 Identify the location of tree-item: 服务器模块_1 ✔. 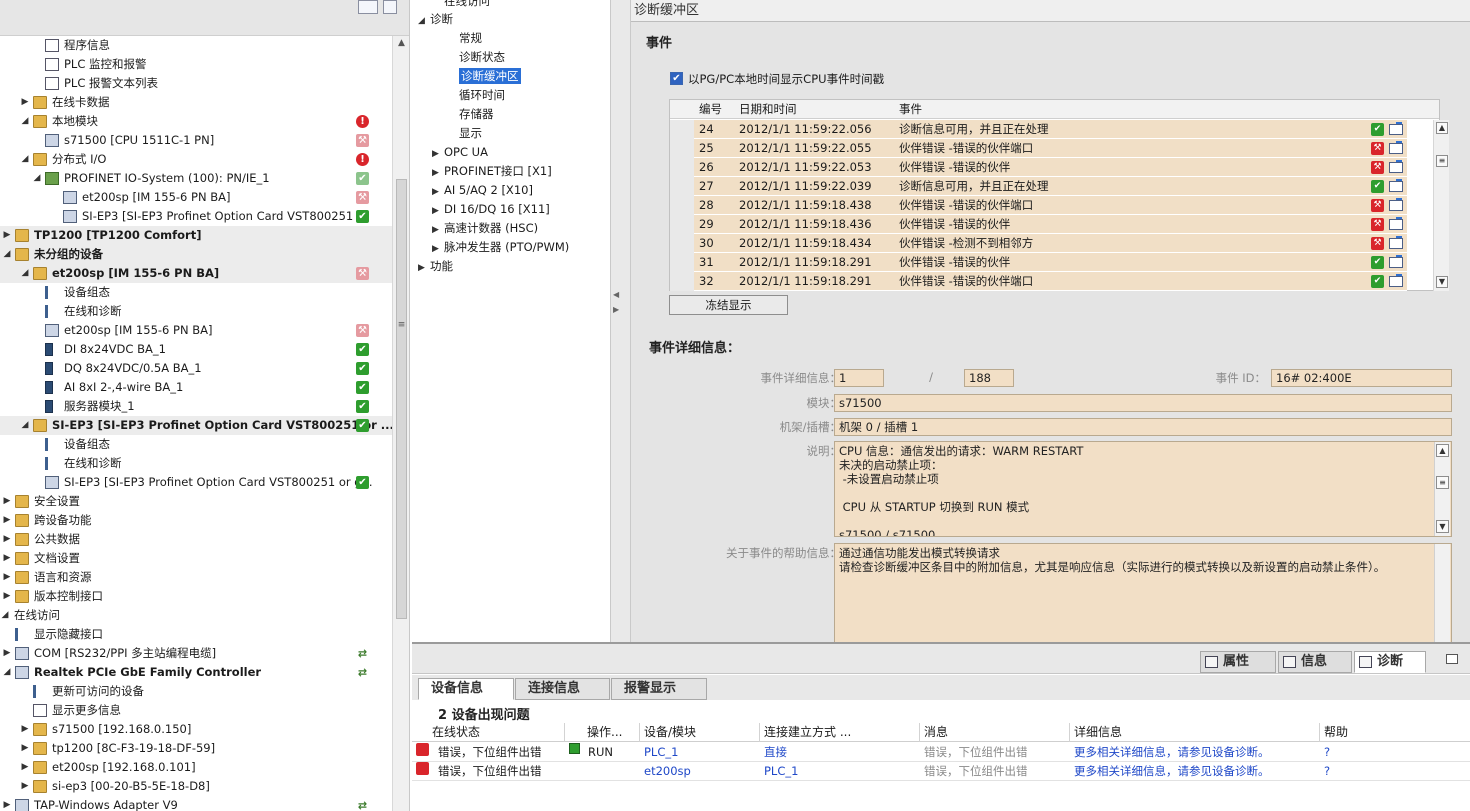
(196, 406).